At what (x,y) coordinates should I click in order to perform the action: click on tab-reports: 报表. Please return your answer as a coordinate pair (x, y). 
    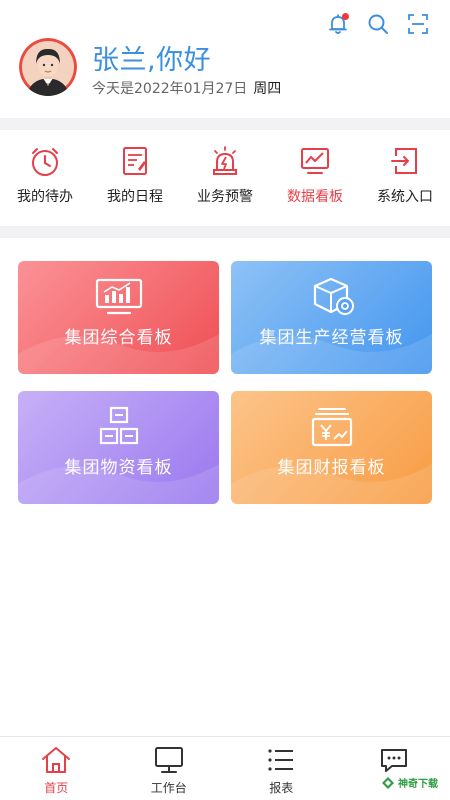
    Looking at the image, I should click on (281, 768).